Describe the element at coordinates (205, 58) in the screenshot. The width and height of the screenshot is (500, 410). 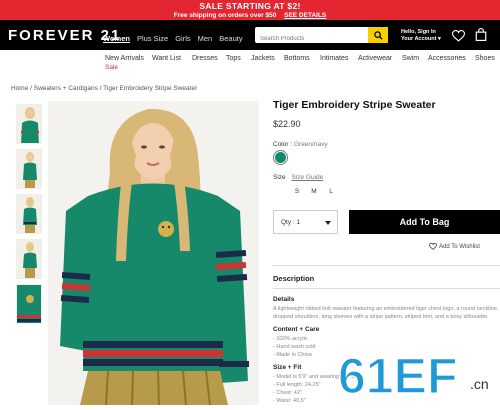
I see `subnav-dresses: Dresses` at that location.